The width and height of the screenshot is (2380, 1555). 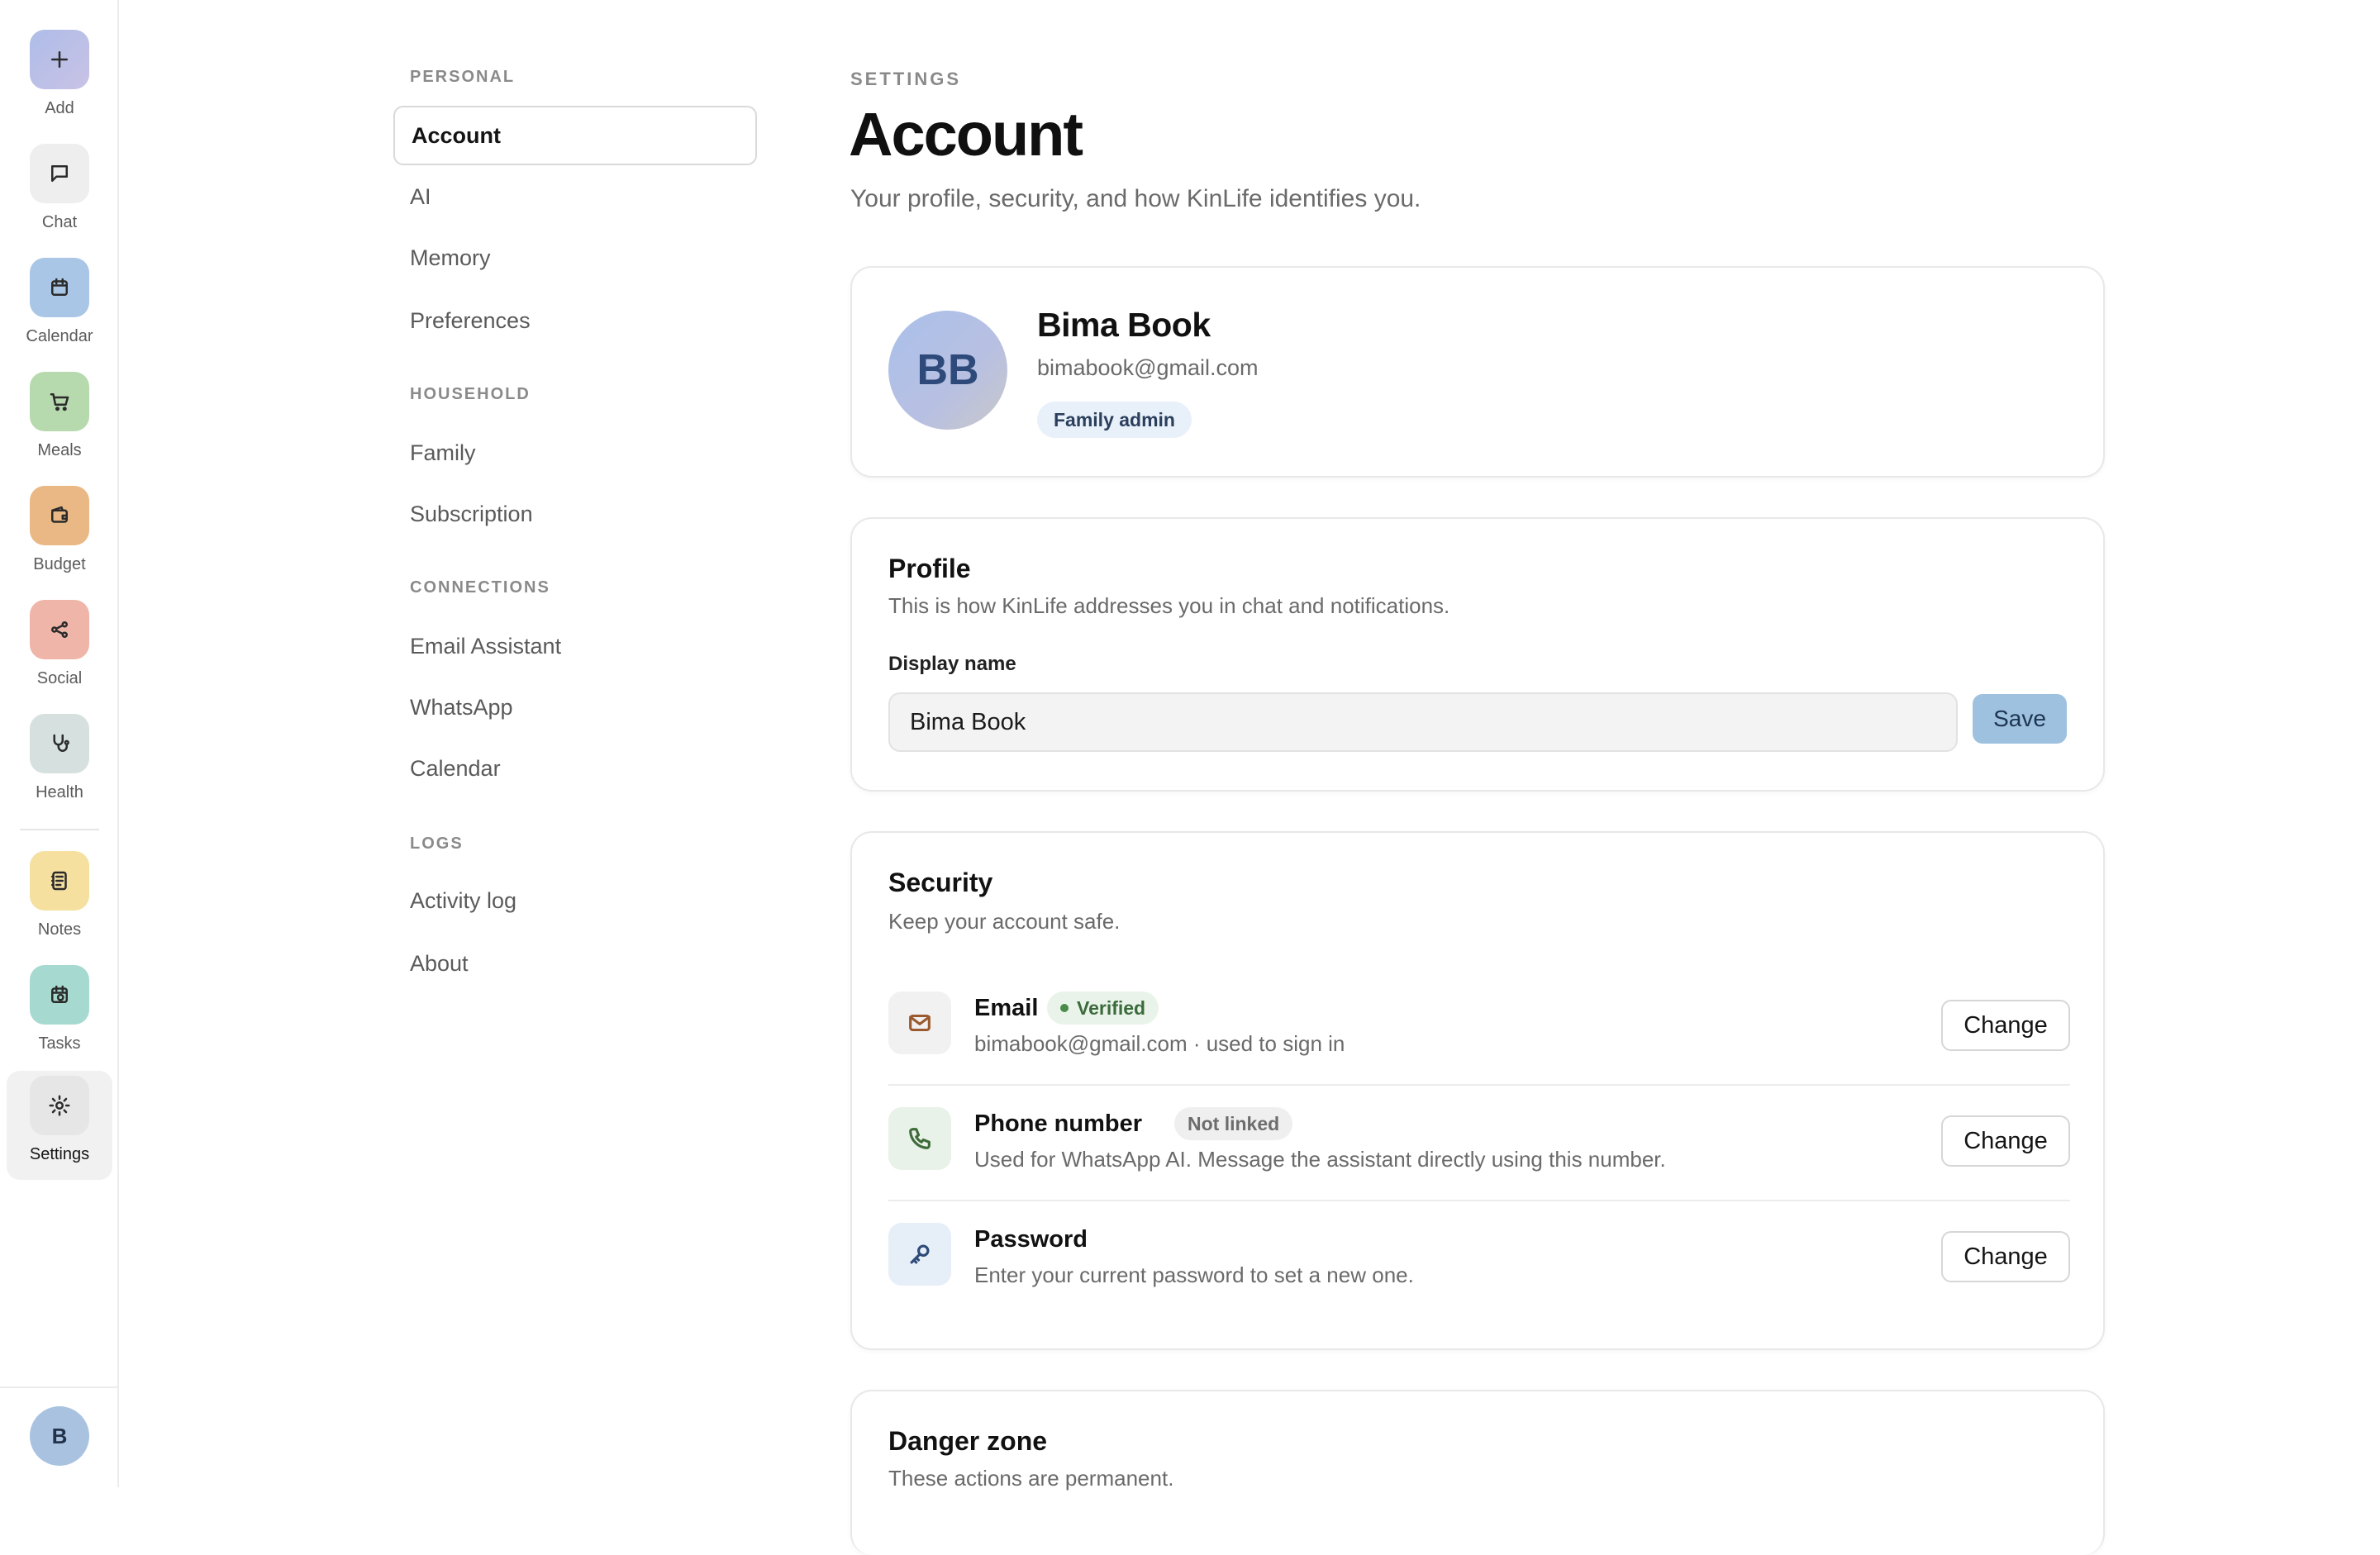 What do you see at coordinates (575, 707) in the screenshot?
I see `nav-item-whatsapp: WhatsApp` at bounding box center [575, 707].